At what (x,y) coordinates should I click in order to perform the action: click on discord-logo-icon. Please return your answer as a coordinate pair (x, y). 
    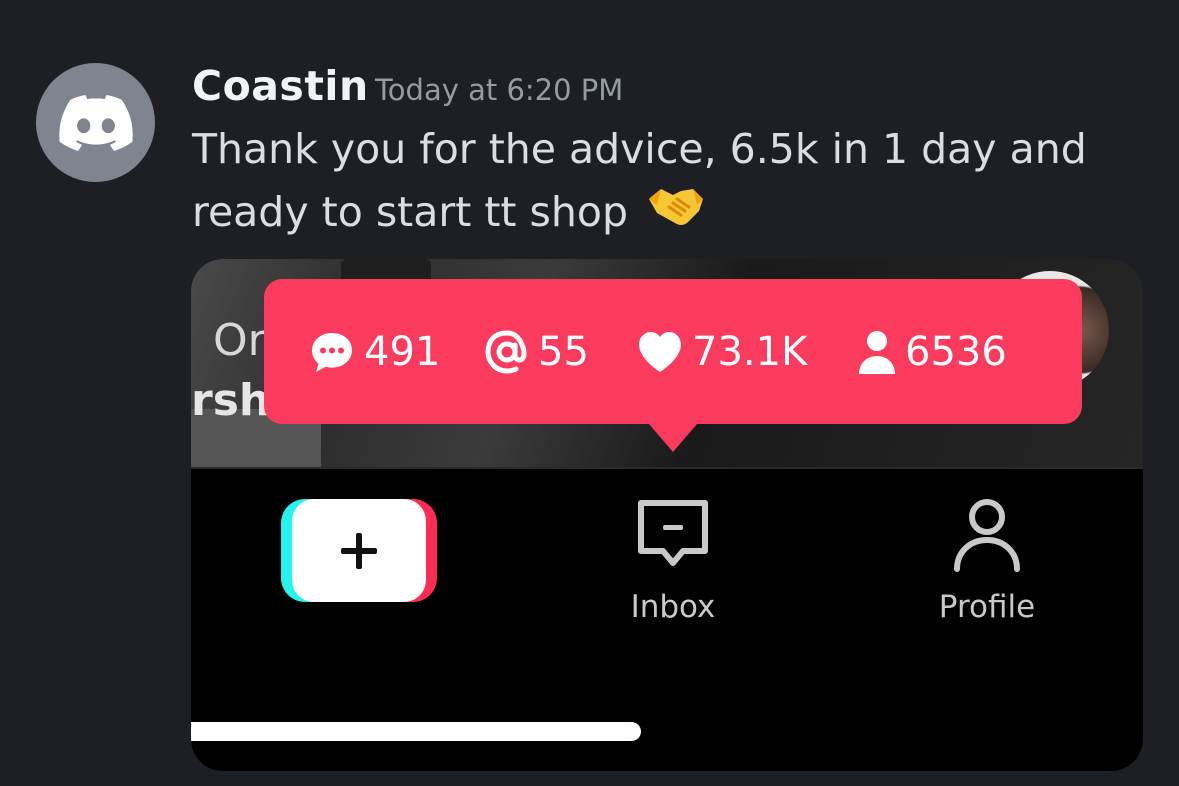
    Looking at the image, I should click on (95, 122).